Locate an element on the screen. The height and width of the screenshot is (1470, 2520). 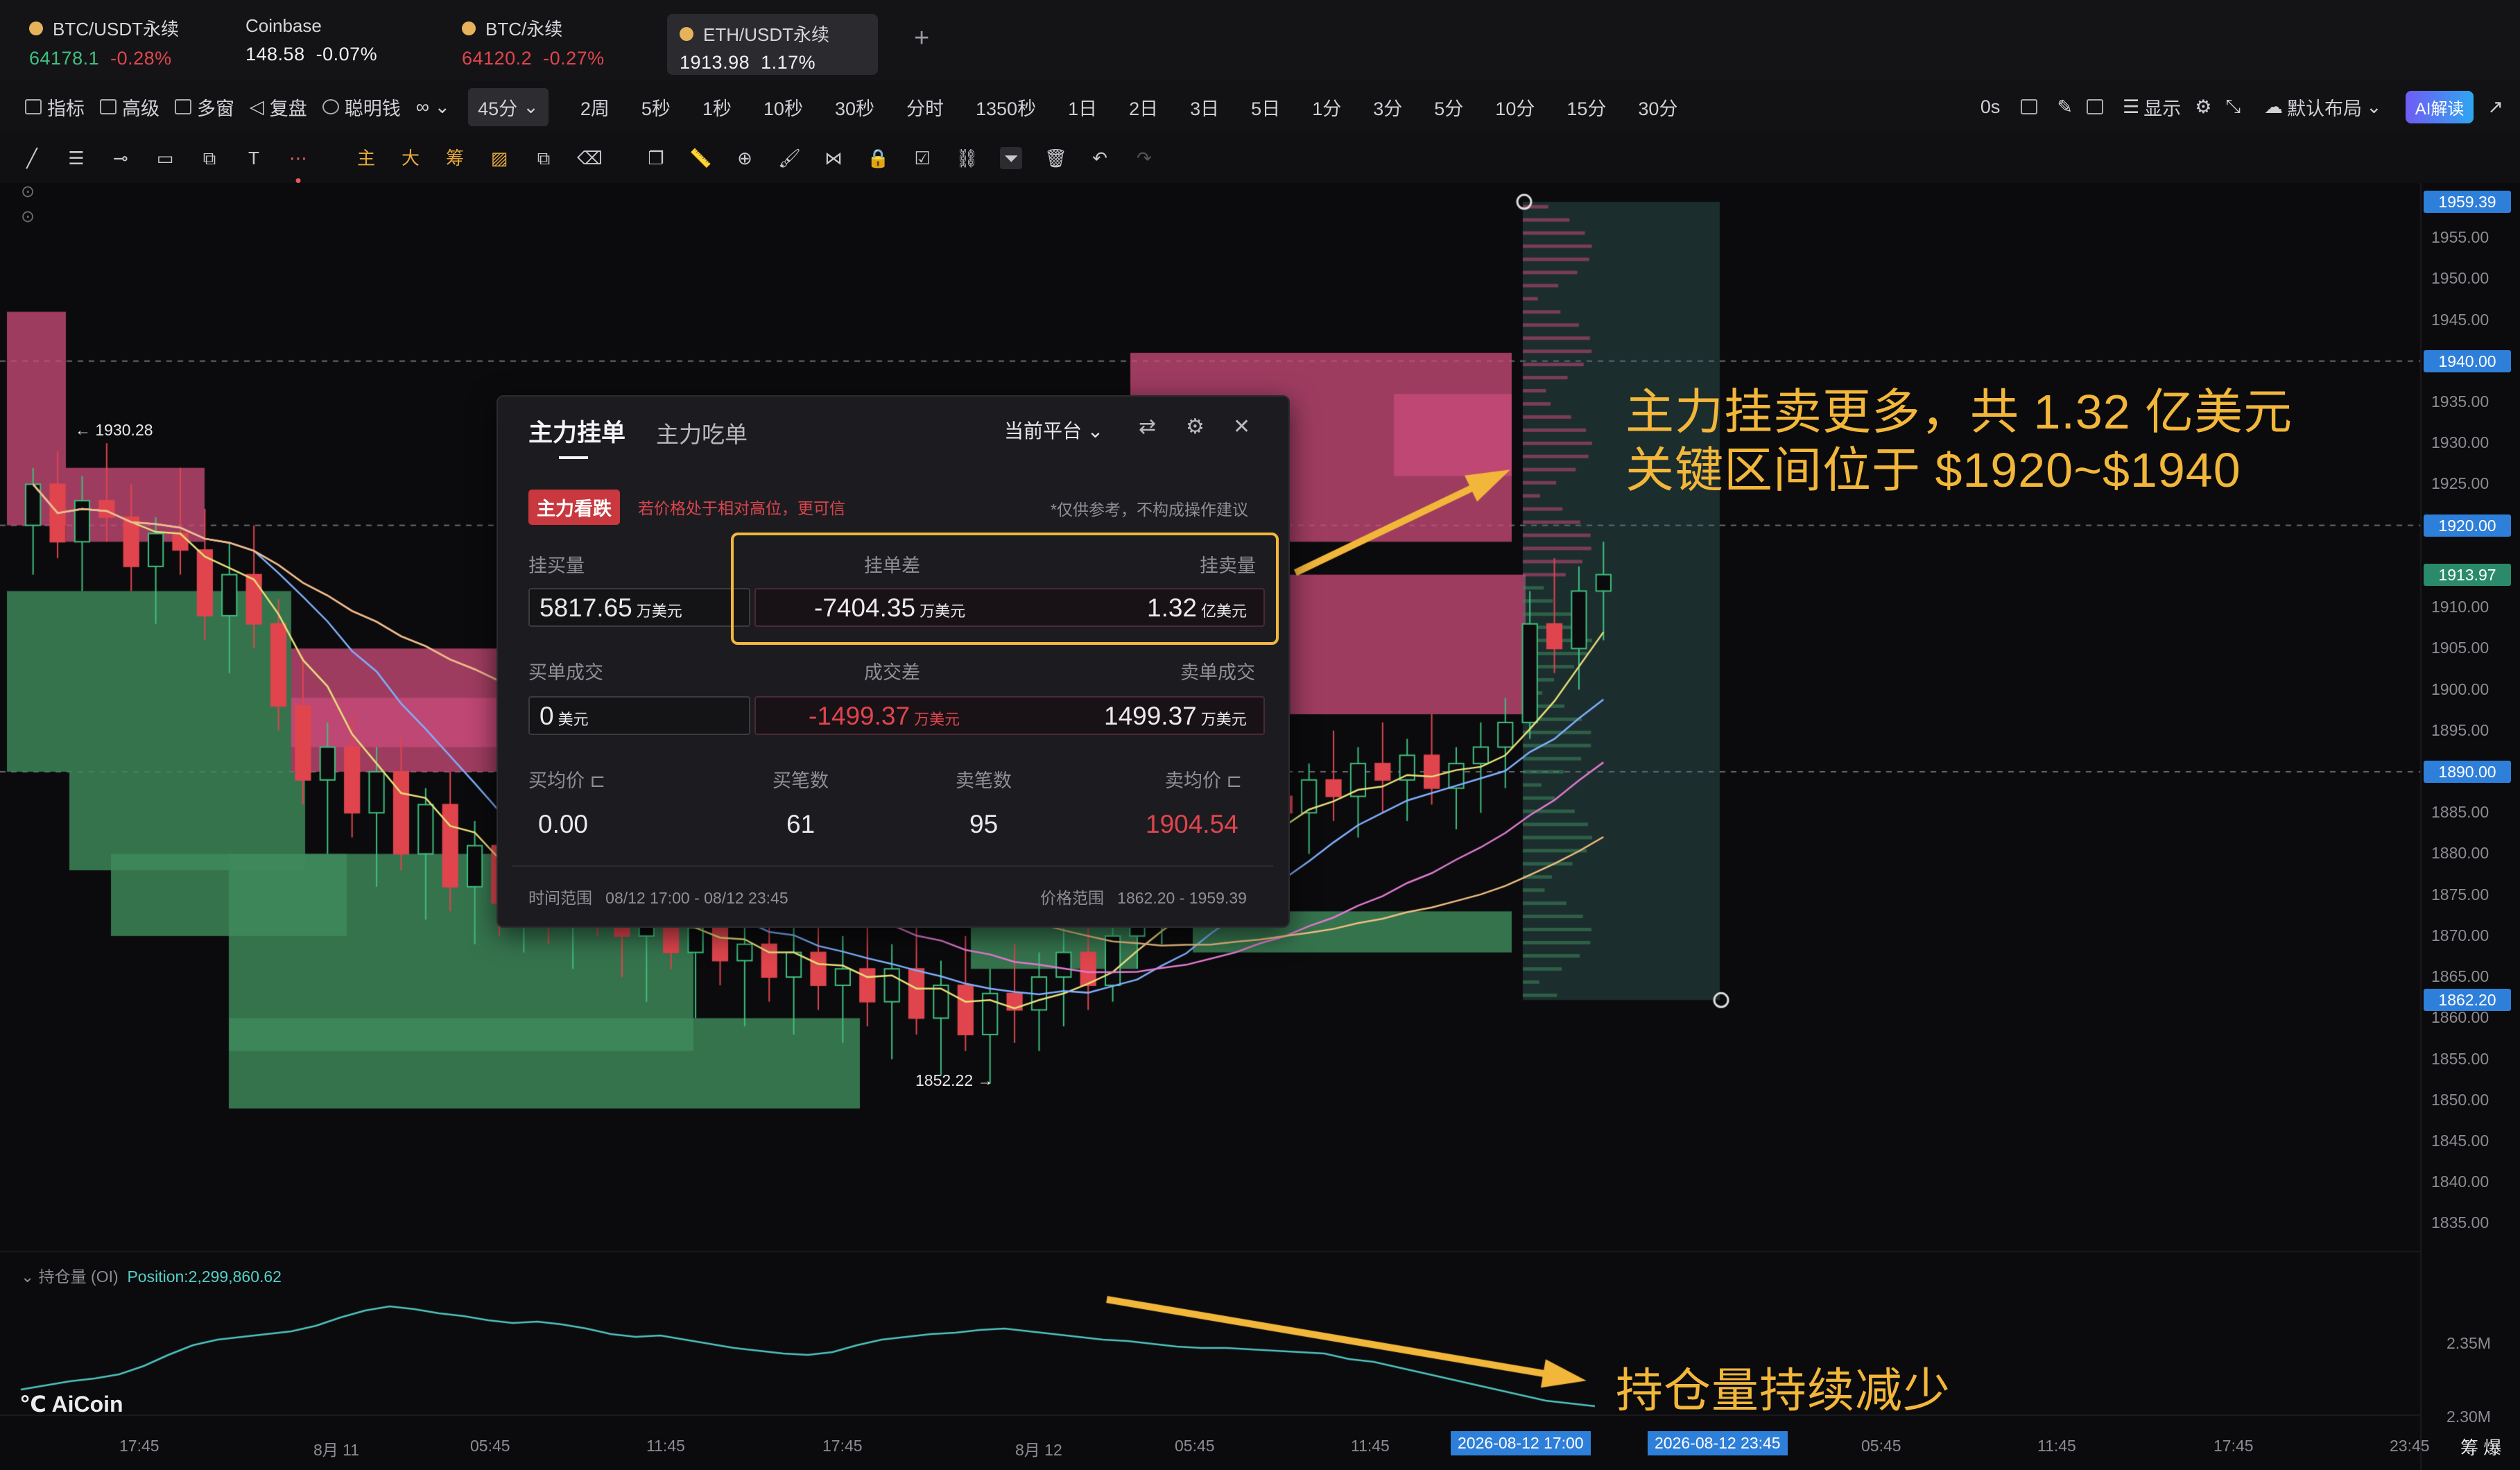
main-force-tool-icon: 主 is located at coordinates (366, 158).